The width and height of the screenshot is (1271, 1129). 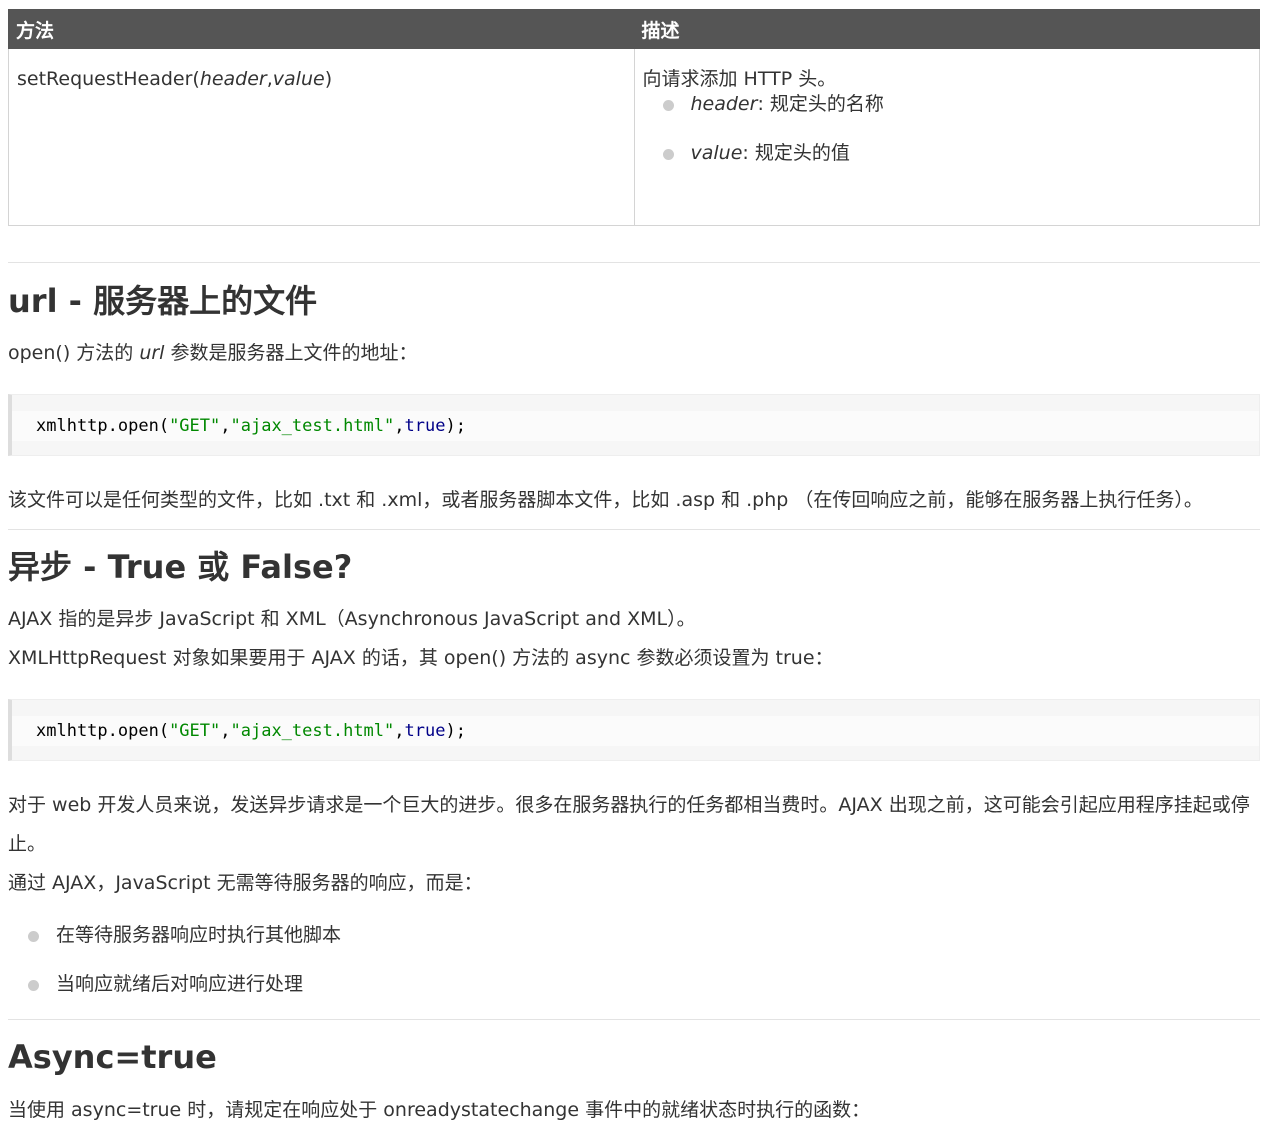 I want to click on url-intro-term: url, so click(x=152, y=353).